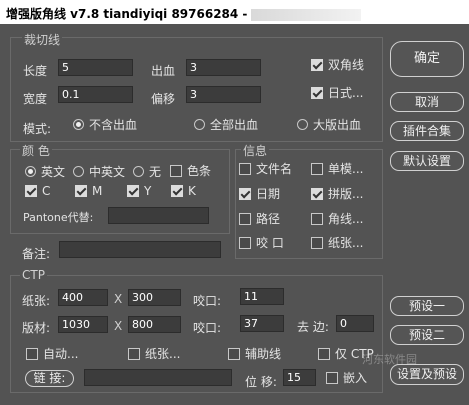 Image resolution: width=469 pixels, height=405 pixels. Describe the element at coordinates (355, 378) in the screenshot. I see `embed-label: 嵌入` at that location.